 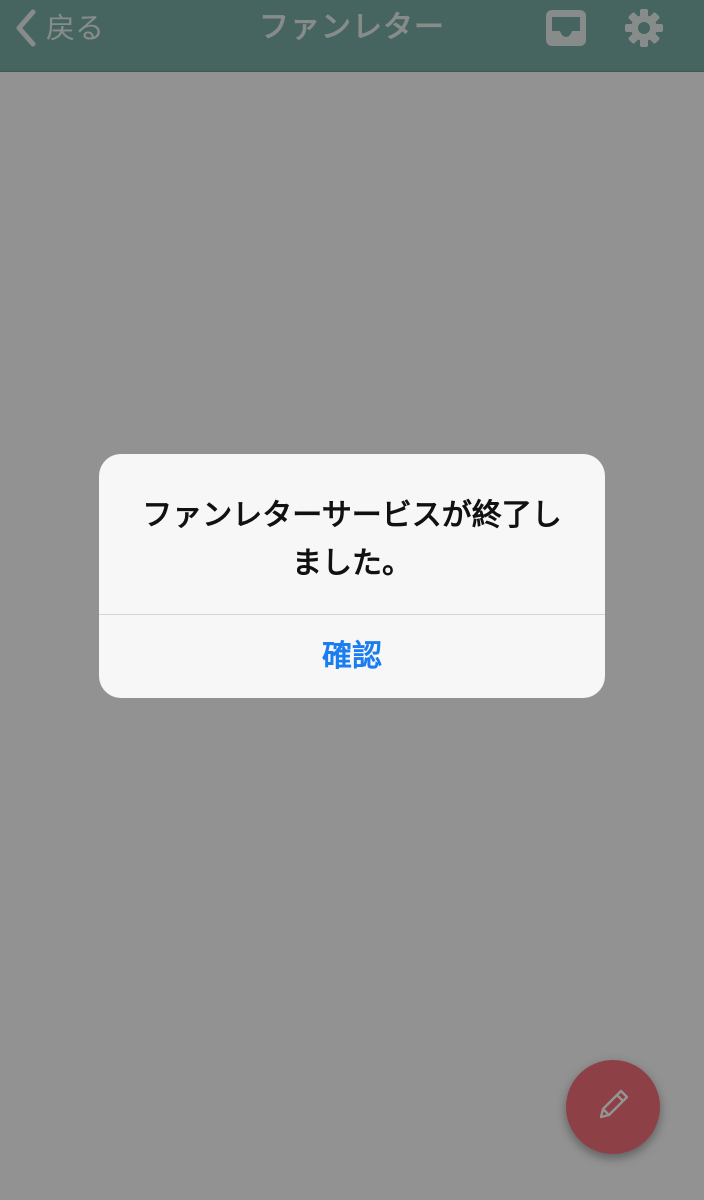 I want to click on alert-message: ファンレターサービスが終了しました。, so click(x=352, y=539).